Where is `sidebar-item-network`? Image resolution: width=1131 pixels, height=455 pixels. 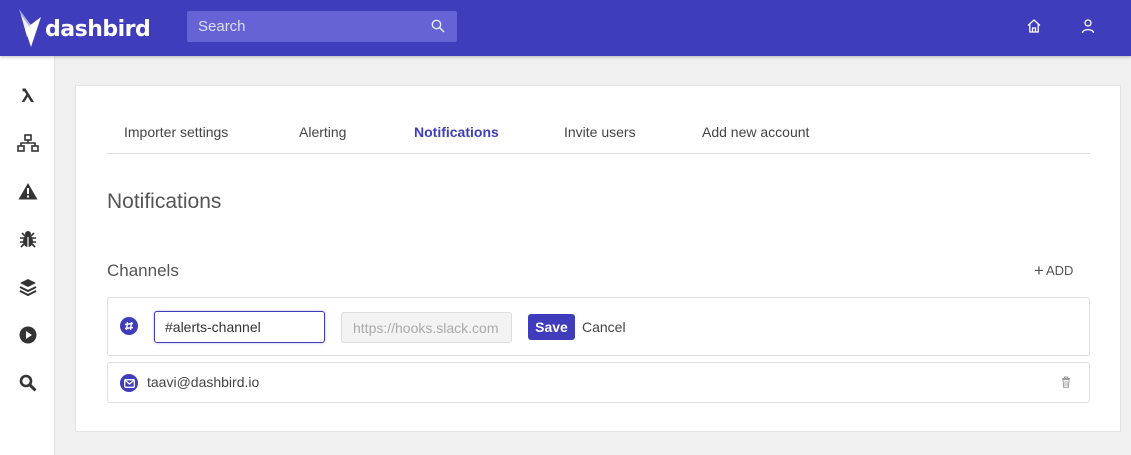
sidebar-item-network is located at coordinates (27, 143).